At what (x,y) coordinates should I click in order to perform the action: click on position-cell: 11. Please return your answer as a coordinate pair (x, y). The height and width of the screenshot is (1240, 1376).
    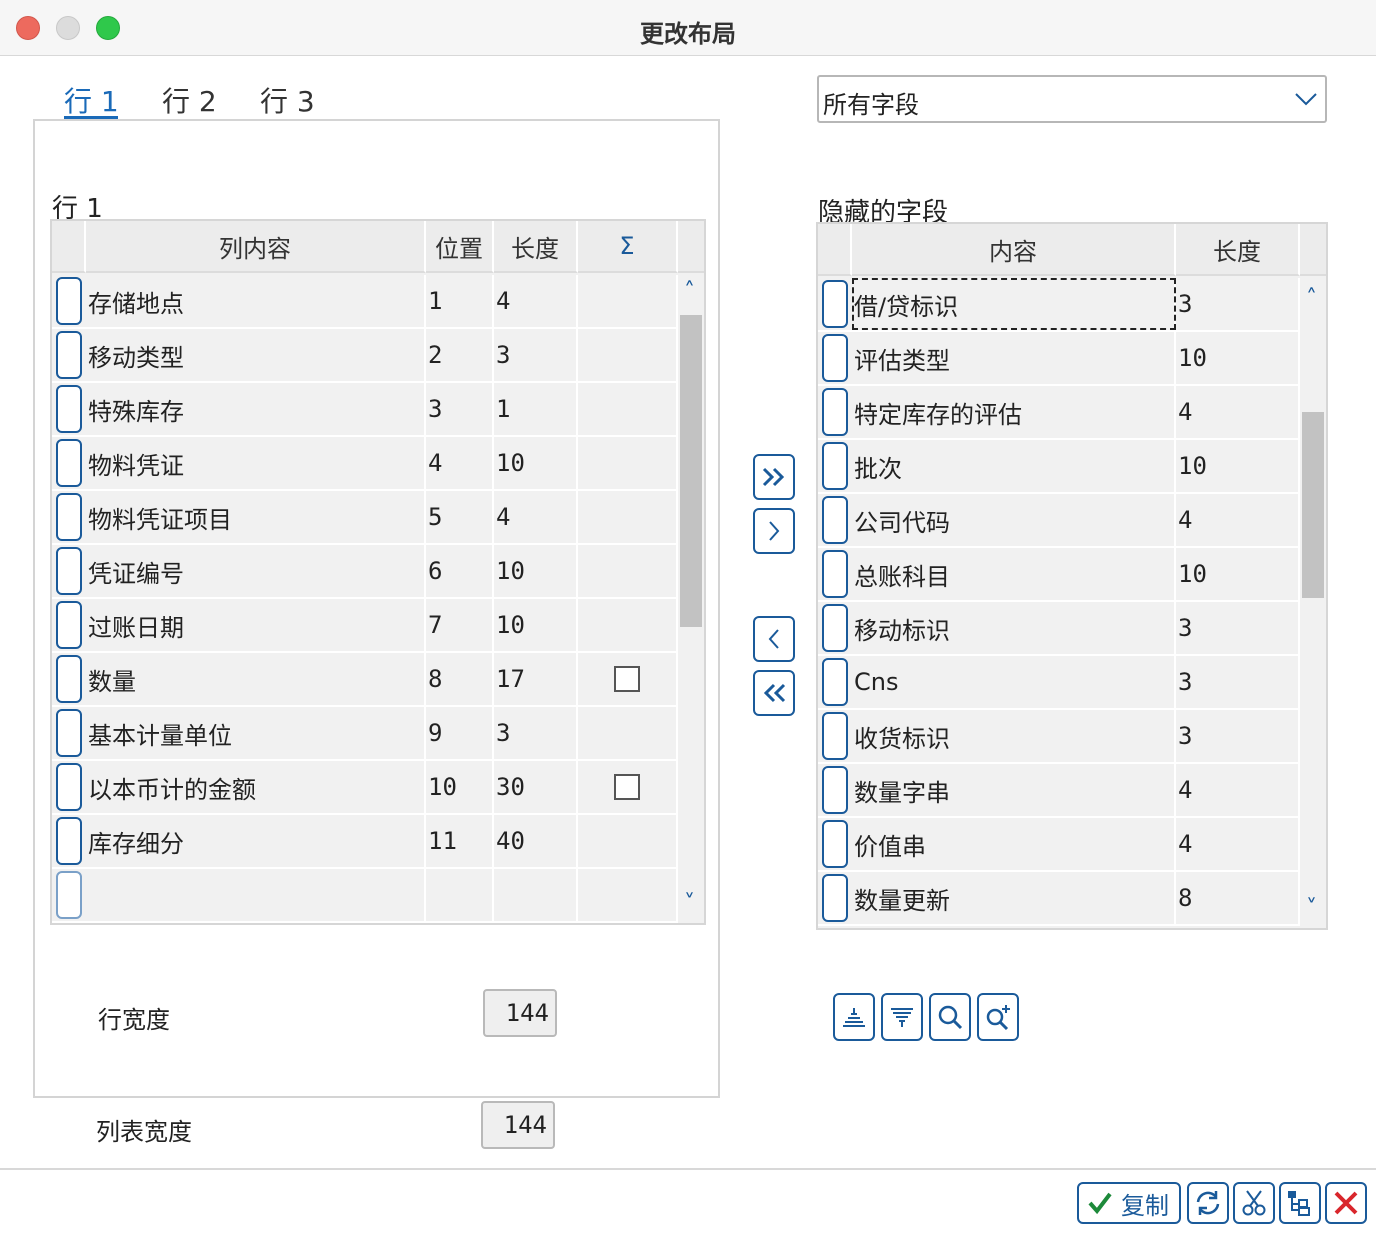
    Looking at the image, I should click on (460, 841).